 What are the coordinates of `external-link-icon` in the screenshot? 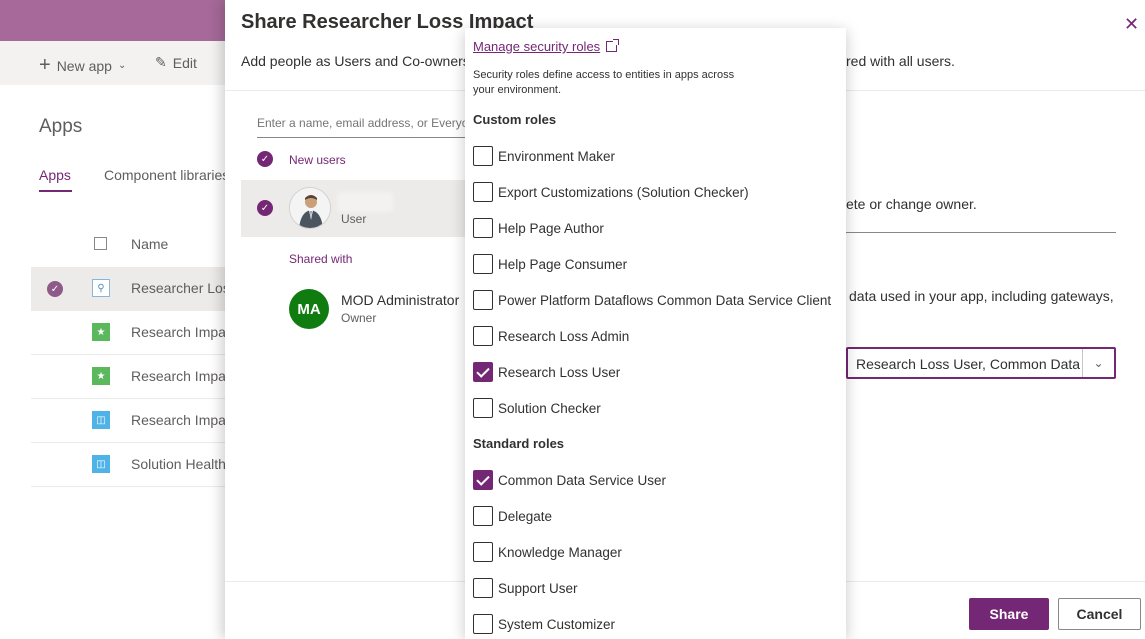 It's located at (613, 45).